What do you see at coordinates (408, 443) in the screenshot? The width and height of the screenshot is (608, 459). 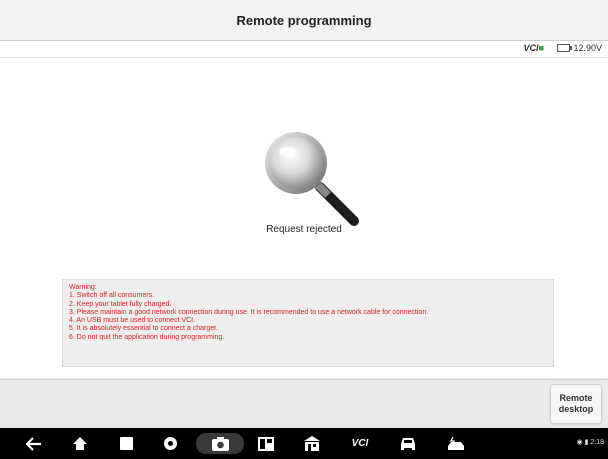 I see `car-icon` at bounding box center [408, 443].